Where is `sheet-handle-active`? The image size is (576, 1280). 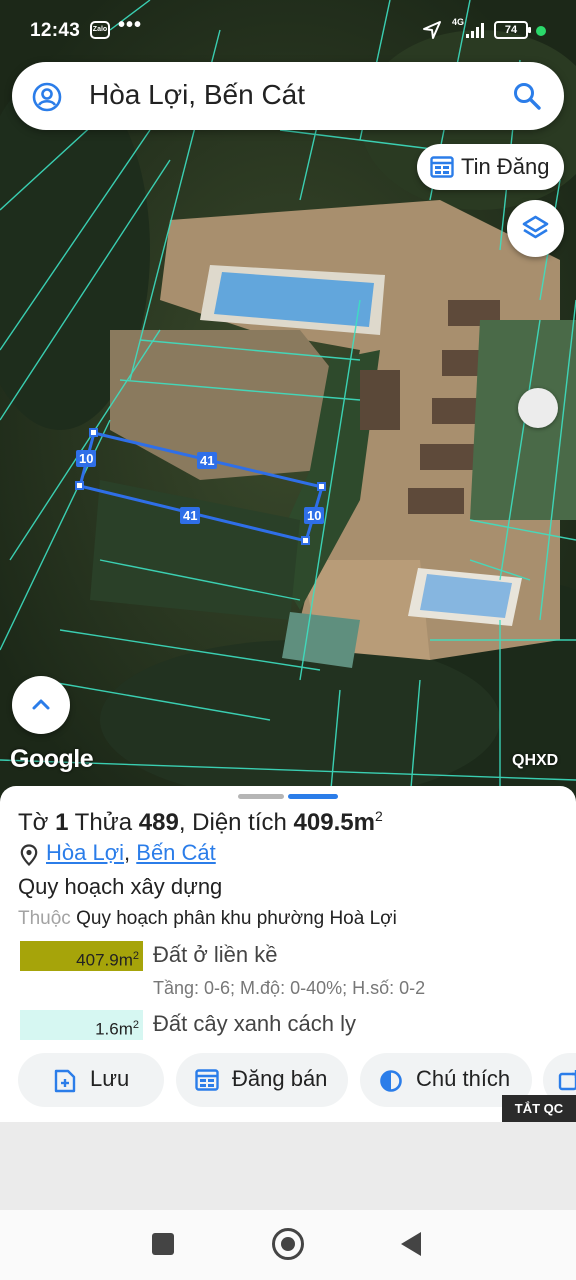
sheet-handle-active is located at coordinates (313, 796).